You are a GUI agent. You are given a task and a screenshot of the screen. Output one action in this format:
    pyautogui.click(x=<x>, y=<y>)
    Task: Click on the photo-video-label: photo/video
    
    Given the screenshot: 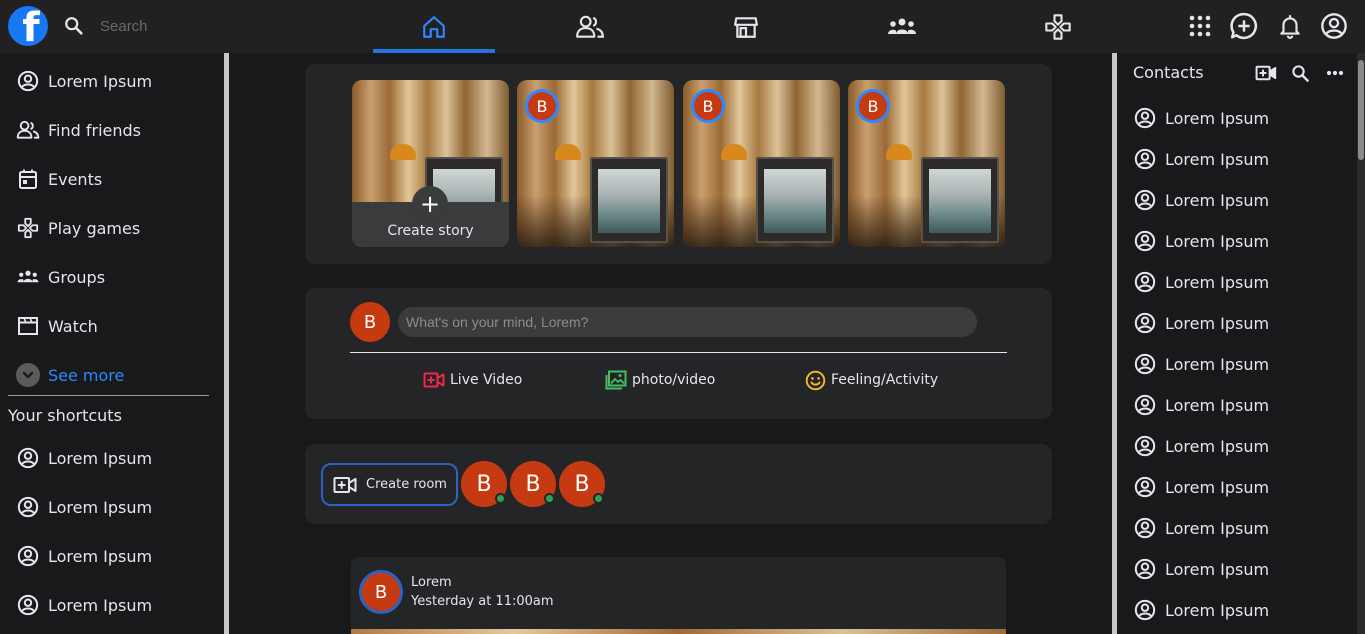 What is the action you would take?
    pyautogui.click(x=674, y=380)
    